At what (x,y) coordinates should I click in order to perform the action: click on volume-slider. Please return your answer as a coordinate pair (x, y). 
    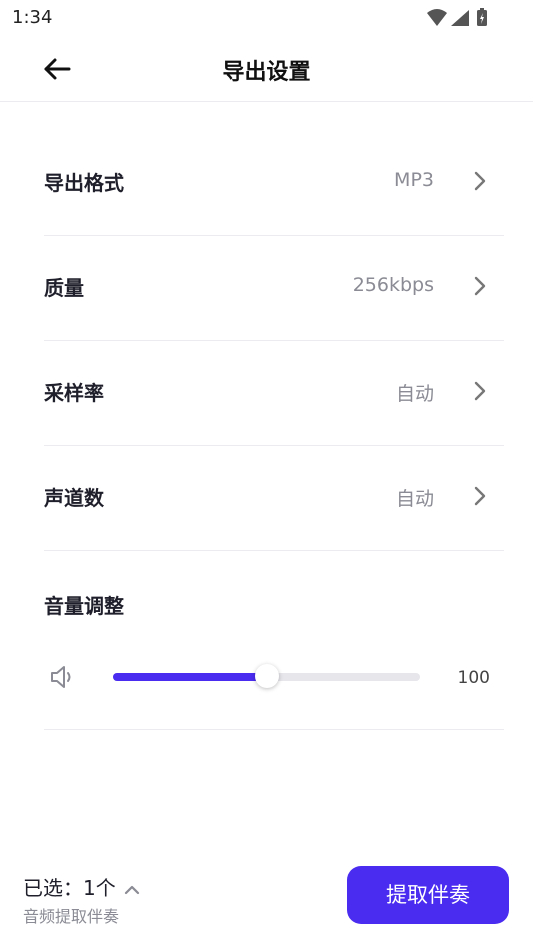
    Looking at the image, I should click on (266, 676).